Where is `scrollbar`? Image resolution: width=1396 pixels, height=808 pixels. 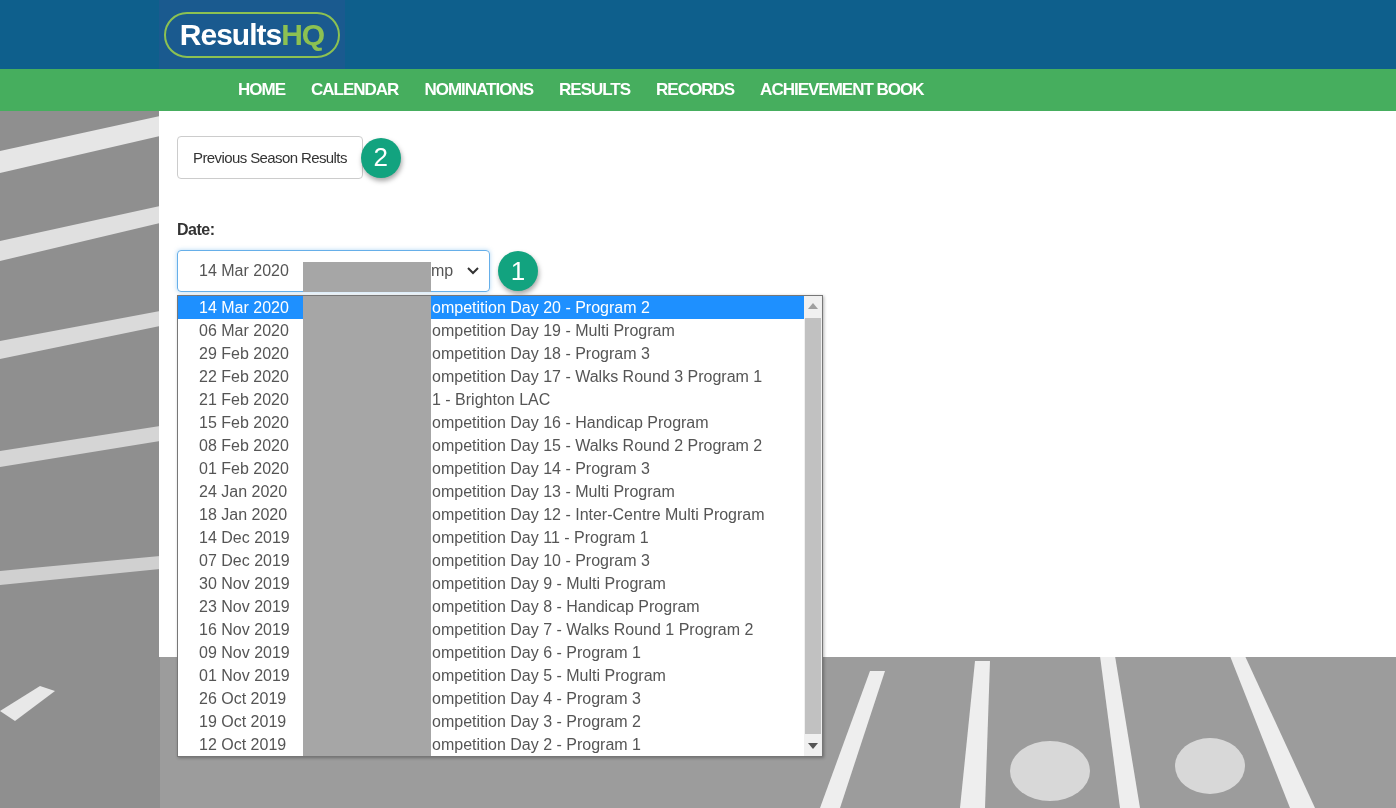 scrollbar is located at coordinates (813, 526).